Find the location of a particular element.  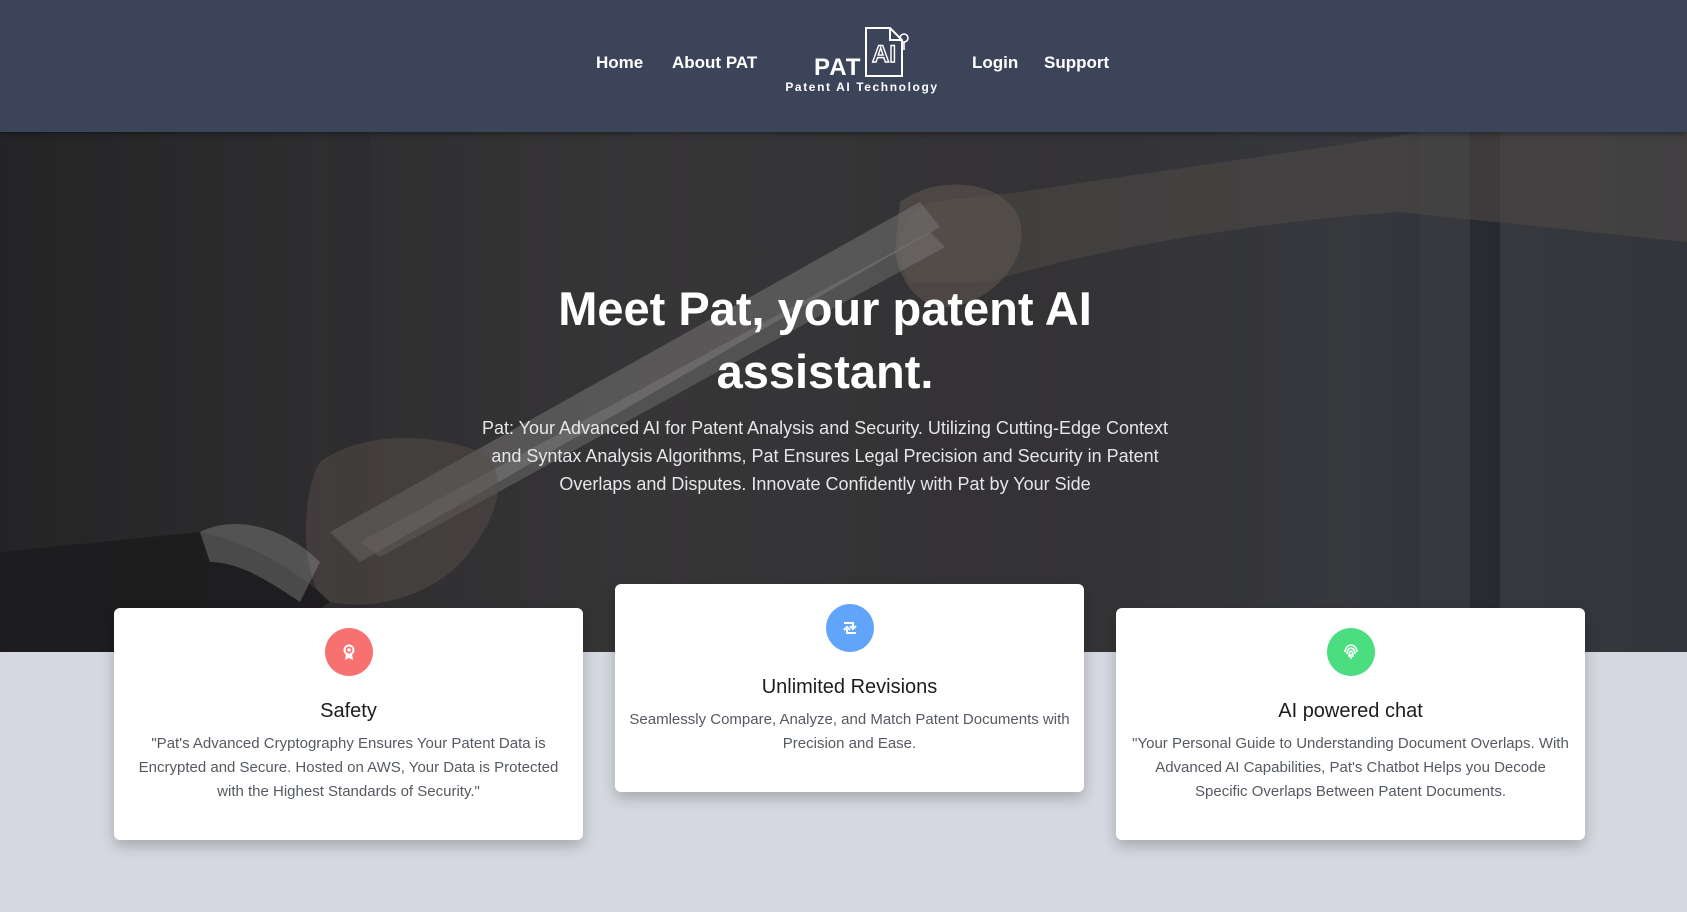

nav-home-link: Home is located at coordinates (619, 63).